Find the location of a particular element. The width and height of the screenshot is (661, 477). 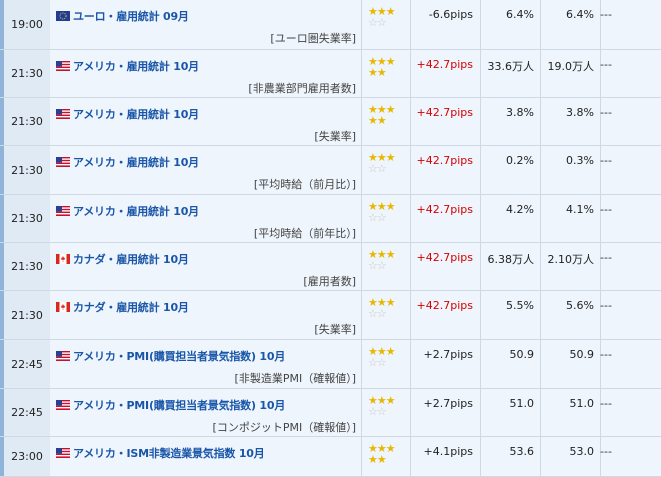

event-name: アメリカ・PMI(購買担当者景気指数) 10月 is located at coordinates (179, 405).